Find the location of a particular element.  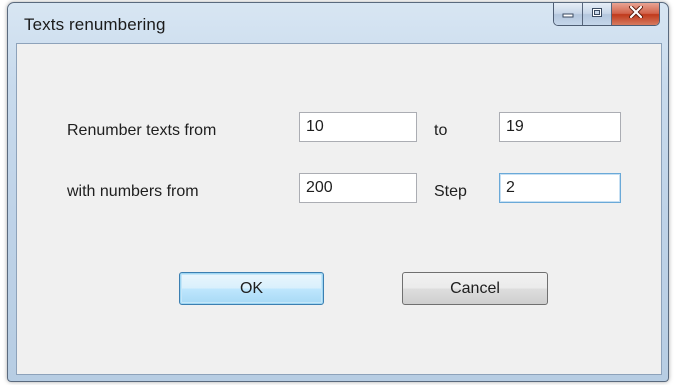

caption-buttons is located at coordinates (606, 14).